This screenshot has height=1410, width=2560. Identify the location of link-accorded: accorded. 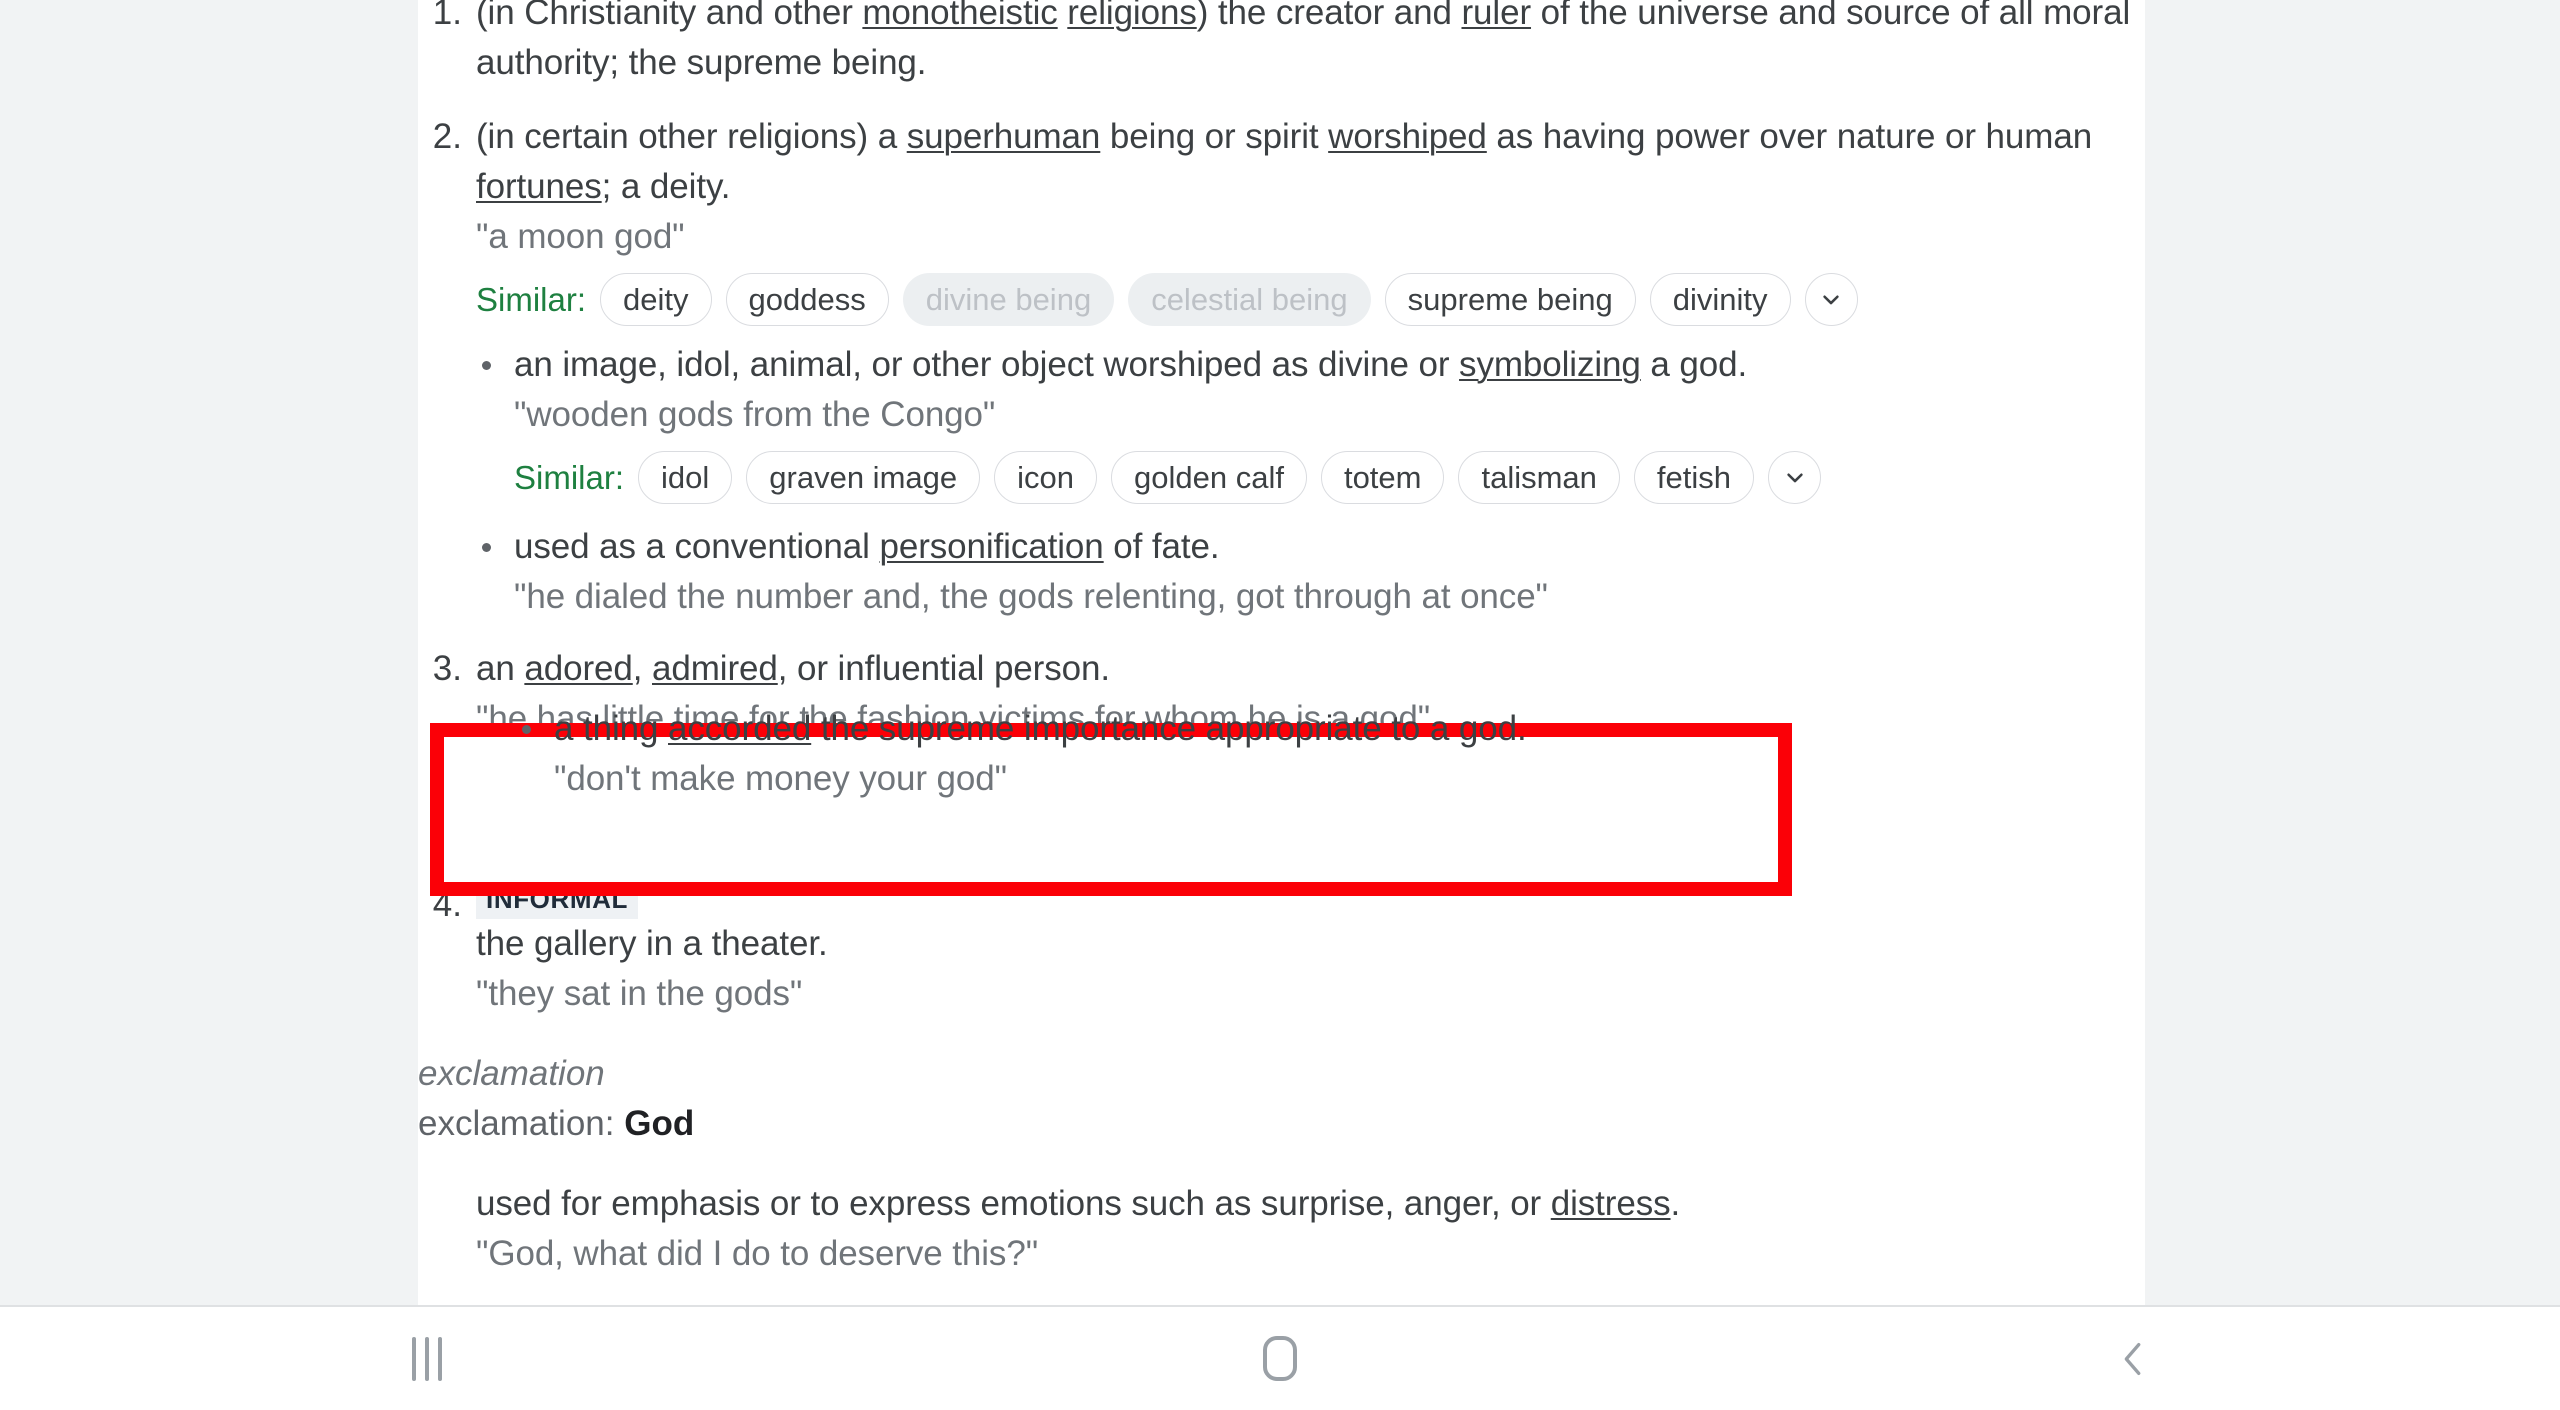
(739, 728).